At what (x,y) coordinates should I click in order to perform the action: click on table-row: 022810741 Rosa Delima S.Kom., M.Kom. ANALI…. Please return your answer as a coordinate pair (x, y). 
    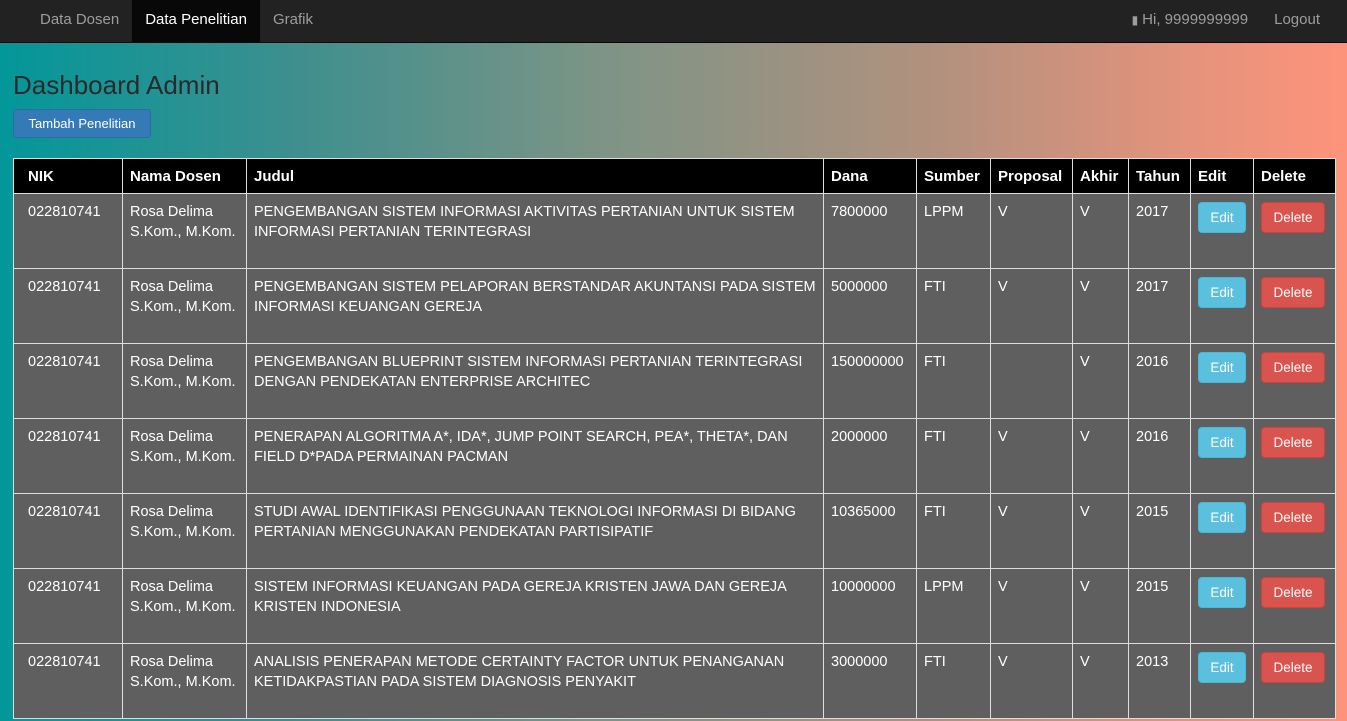
    Looking at the image, I should click on (674, 681).